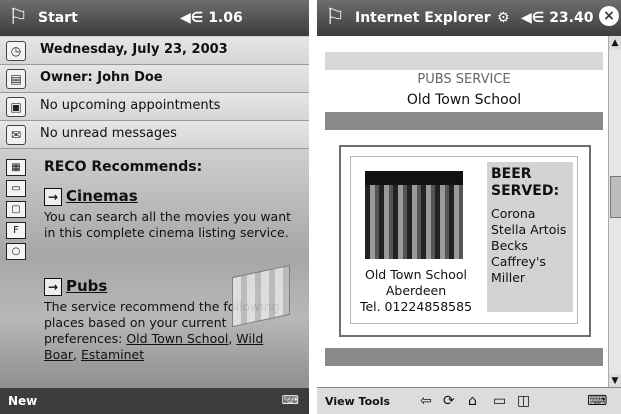  Describe the element at coordinates (464, 79) in the screenshot. I see `pubs-service-heading: PUBS SERVICE` at that location.